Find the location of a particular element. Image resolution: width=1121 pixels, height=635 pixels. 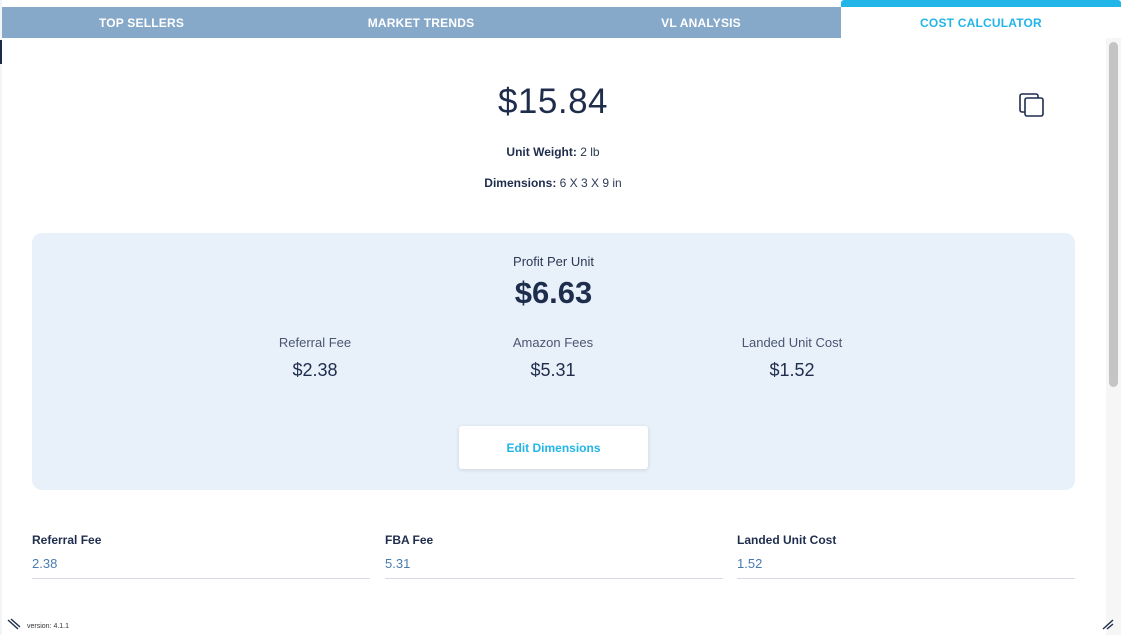

stat-value: $2.38 is located at coordinates (315, 370).